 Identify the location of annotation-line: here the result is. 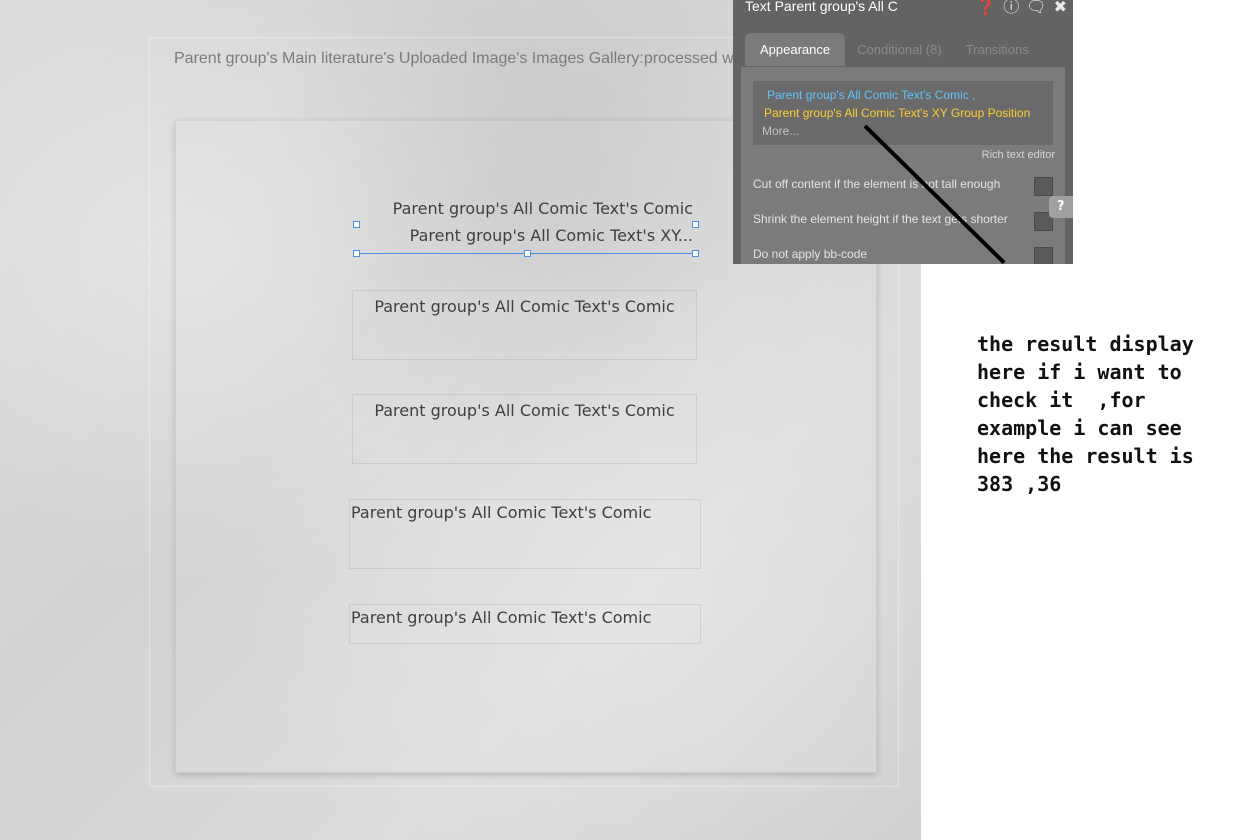
(1085, 456).